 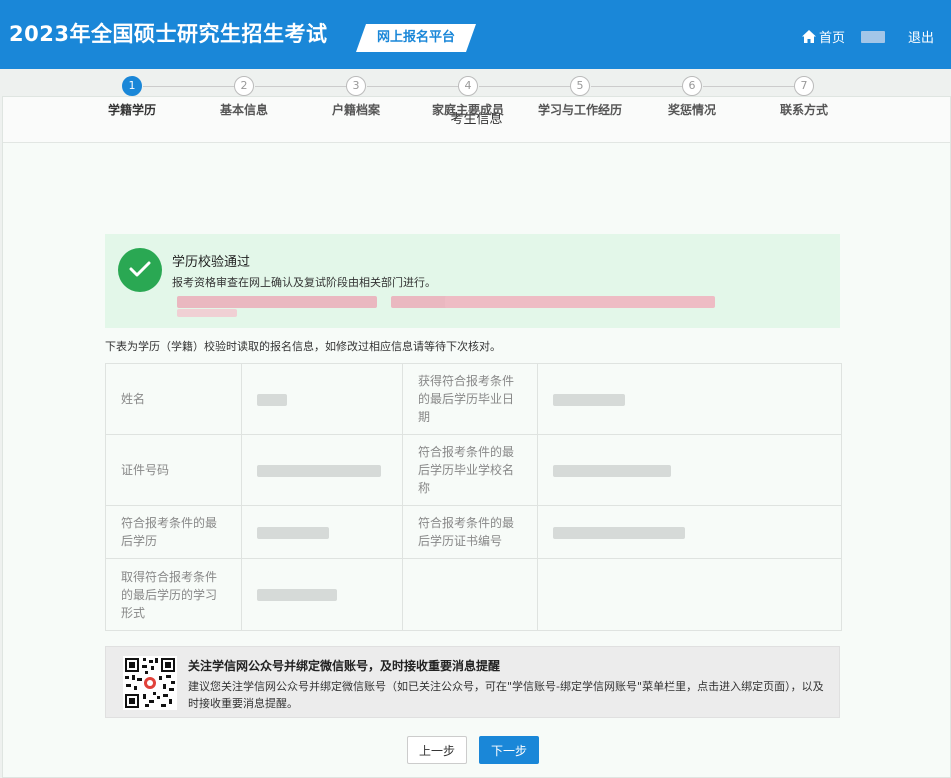 I want to click on step-number: 6, so click(x=692, y=86).